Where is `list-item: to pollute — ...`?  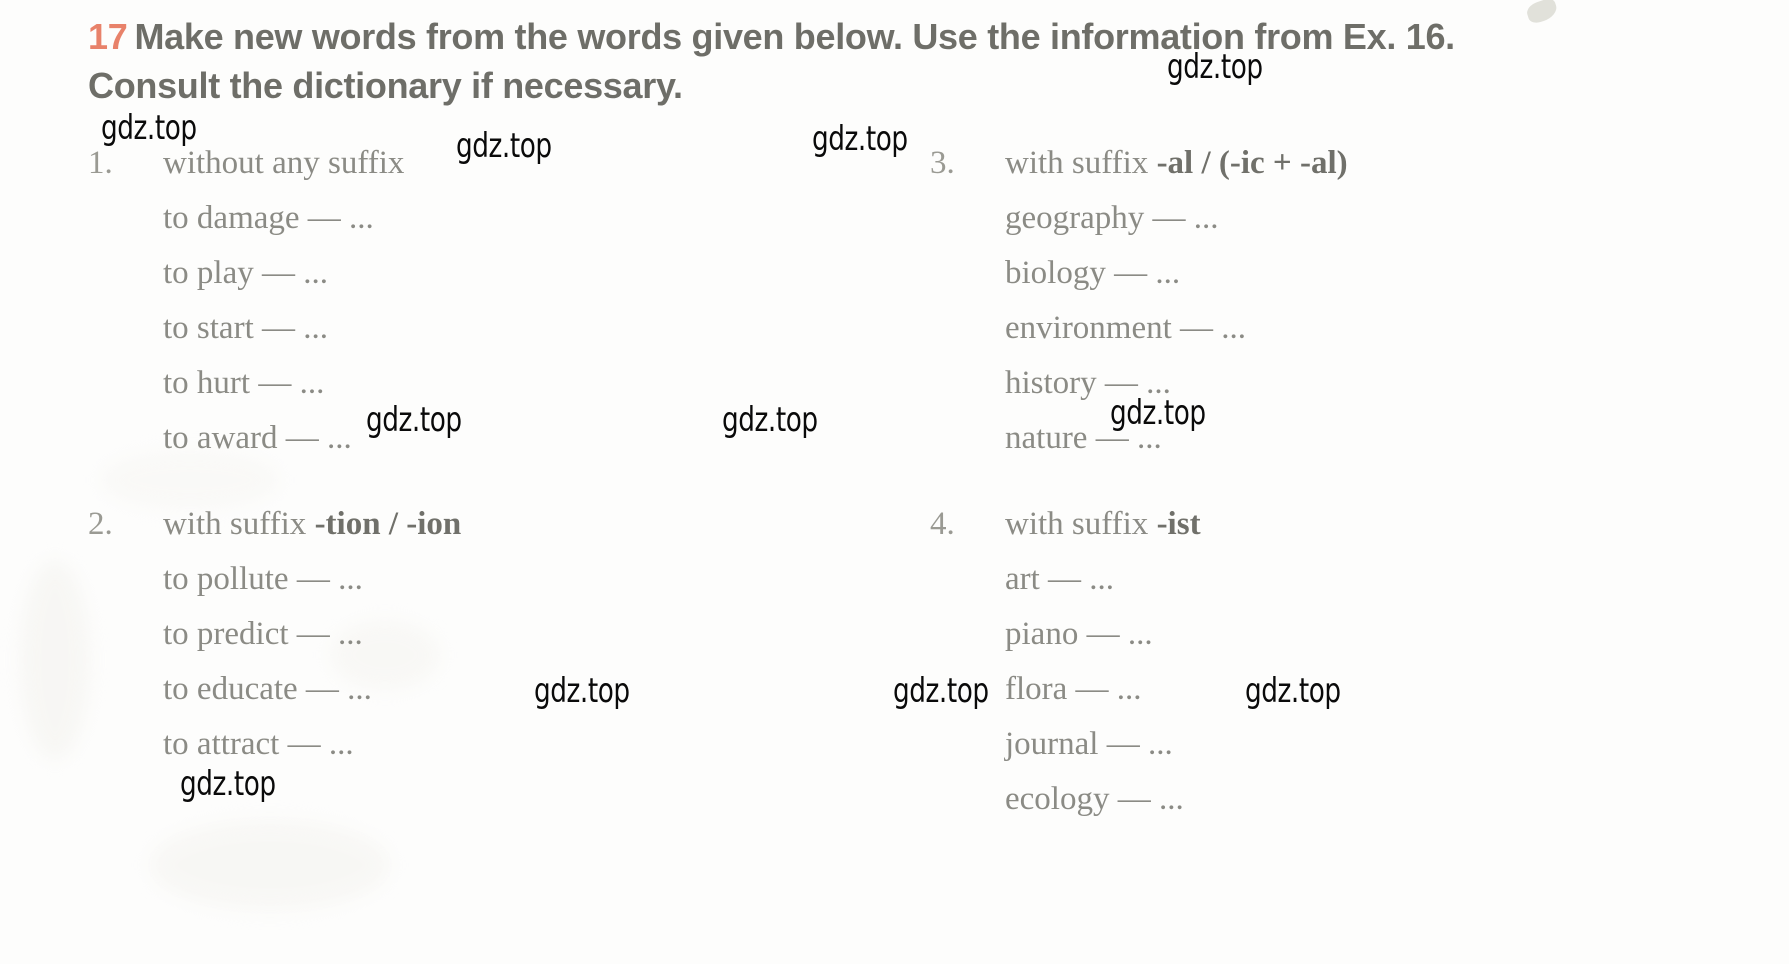
list-item: to pollute — ... is located at coordinates (263, 579).